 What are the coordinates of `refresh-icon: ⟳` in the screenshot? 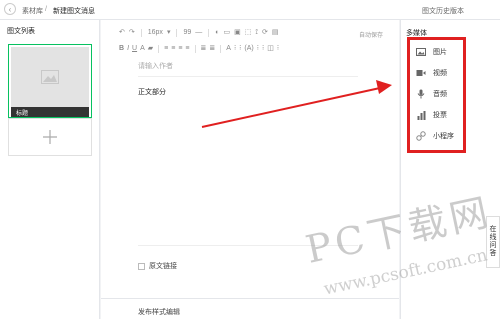 It's located at (265, 33).